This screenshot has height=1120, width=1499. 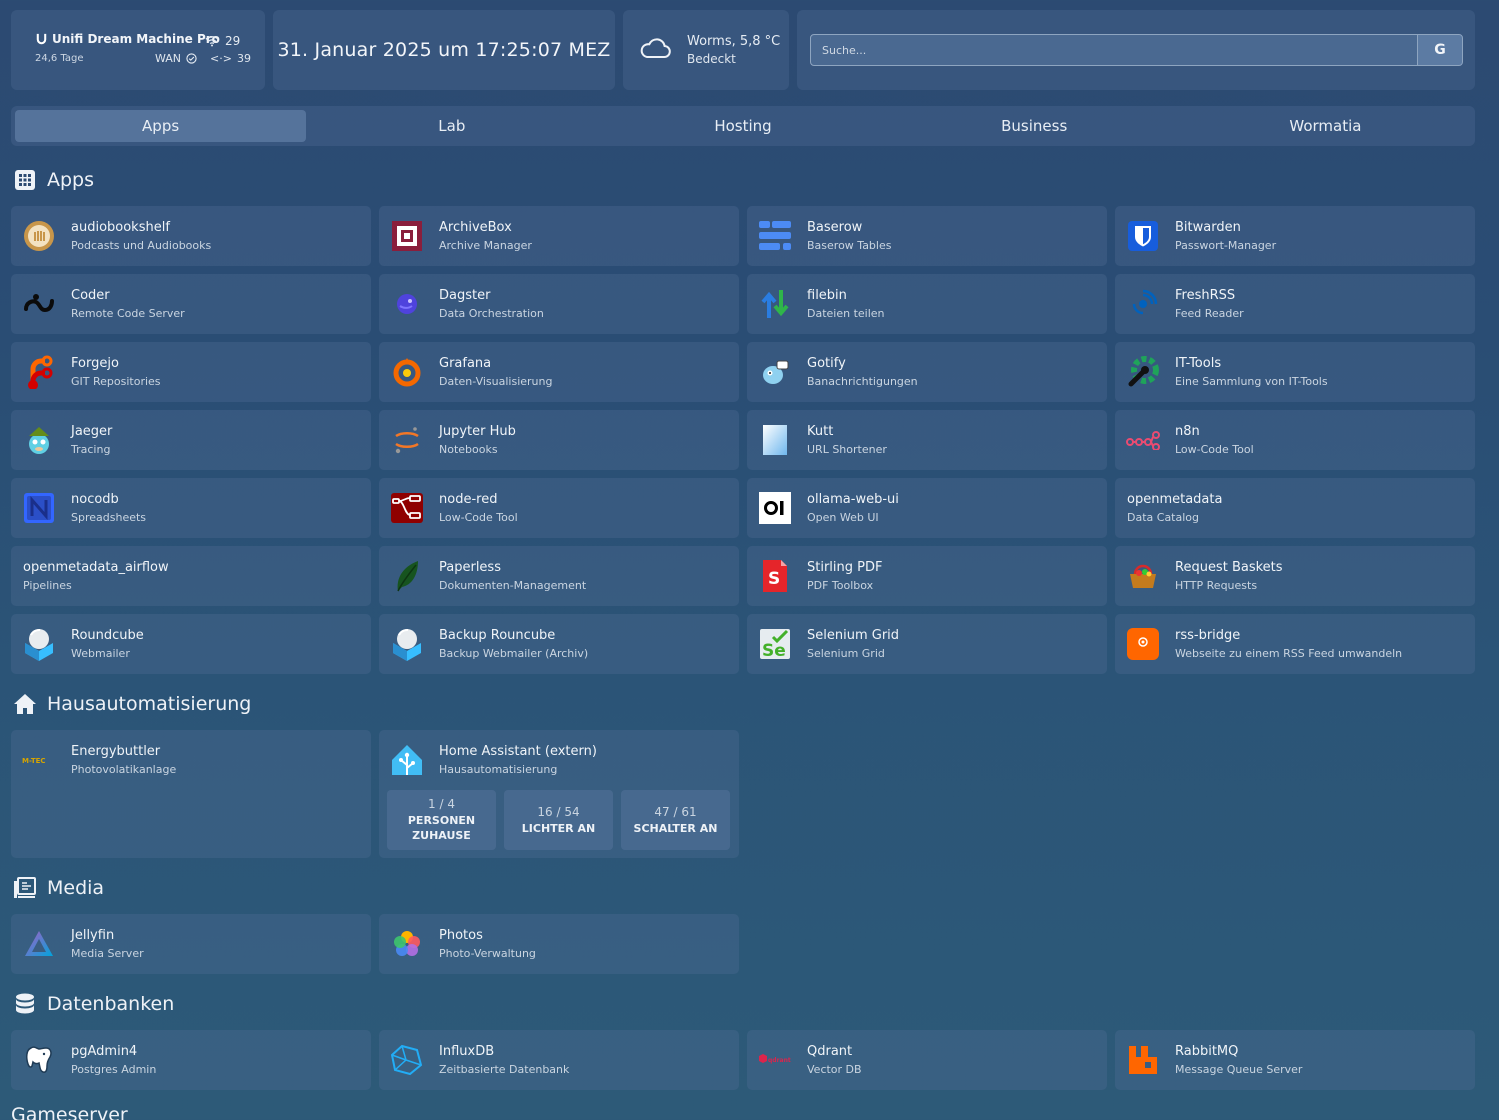 I want to click on app-name: Stirling PDF, so click(x=845, y=567).